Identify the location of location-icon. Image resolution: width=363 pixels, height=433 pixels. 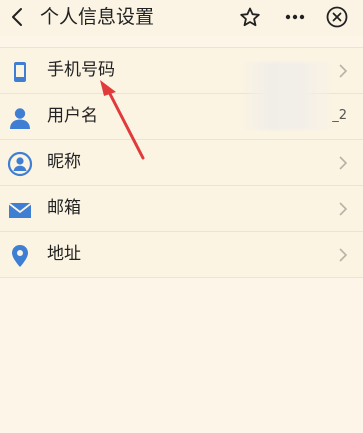
(20, 256).